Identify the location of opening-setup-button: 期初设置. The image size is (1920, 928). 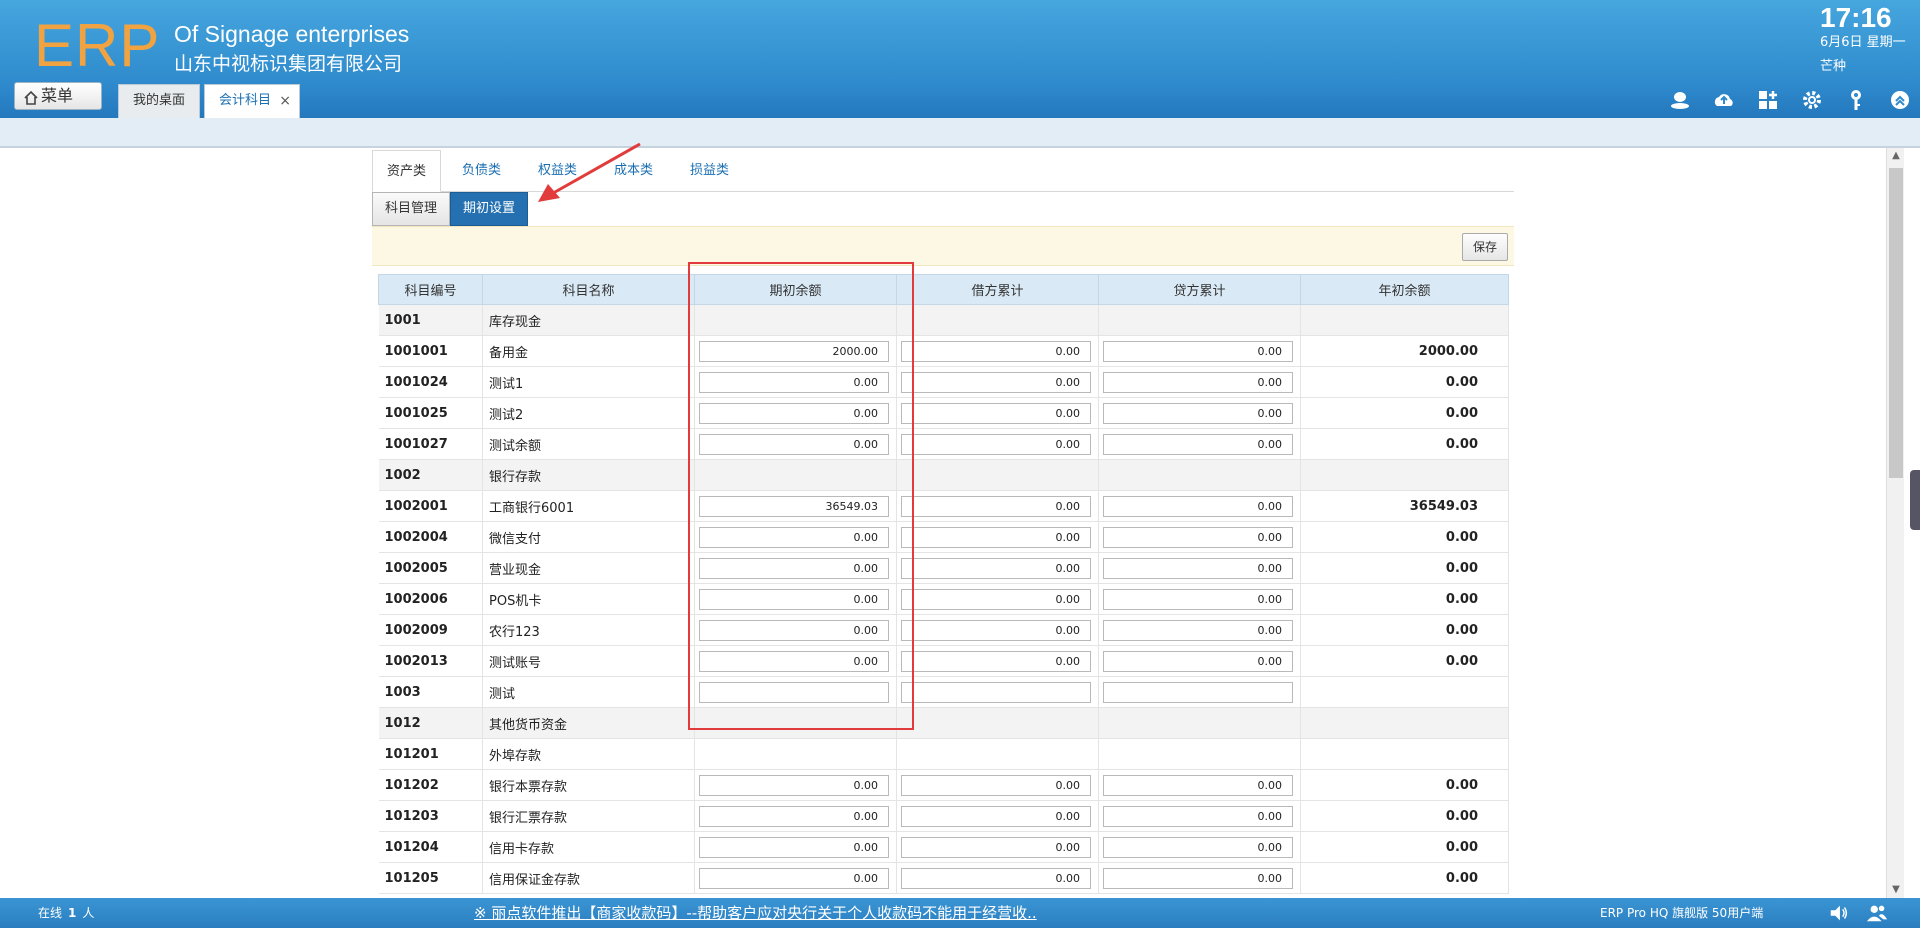
(489, 209).